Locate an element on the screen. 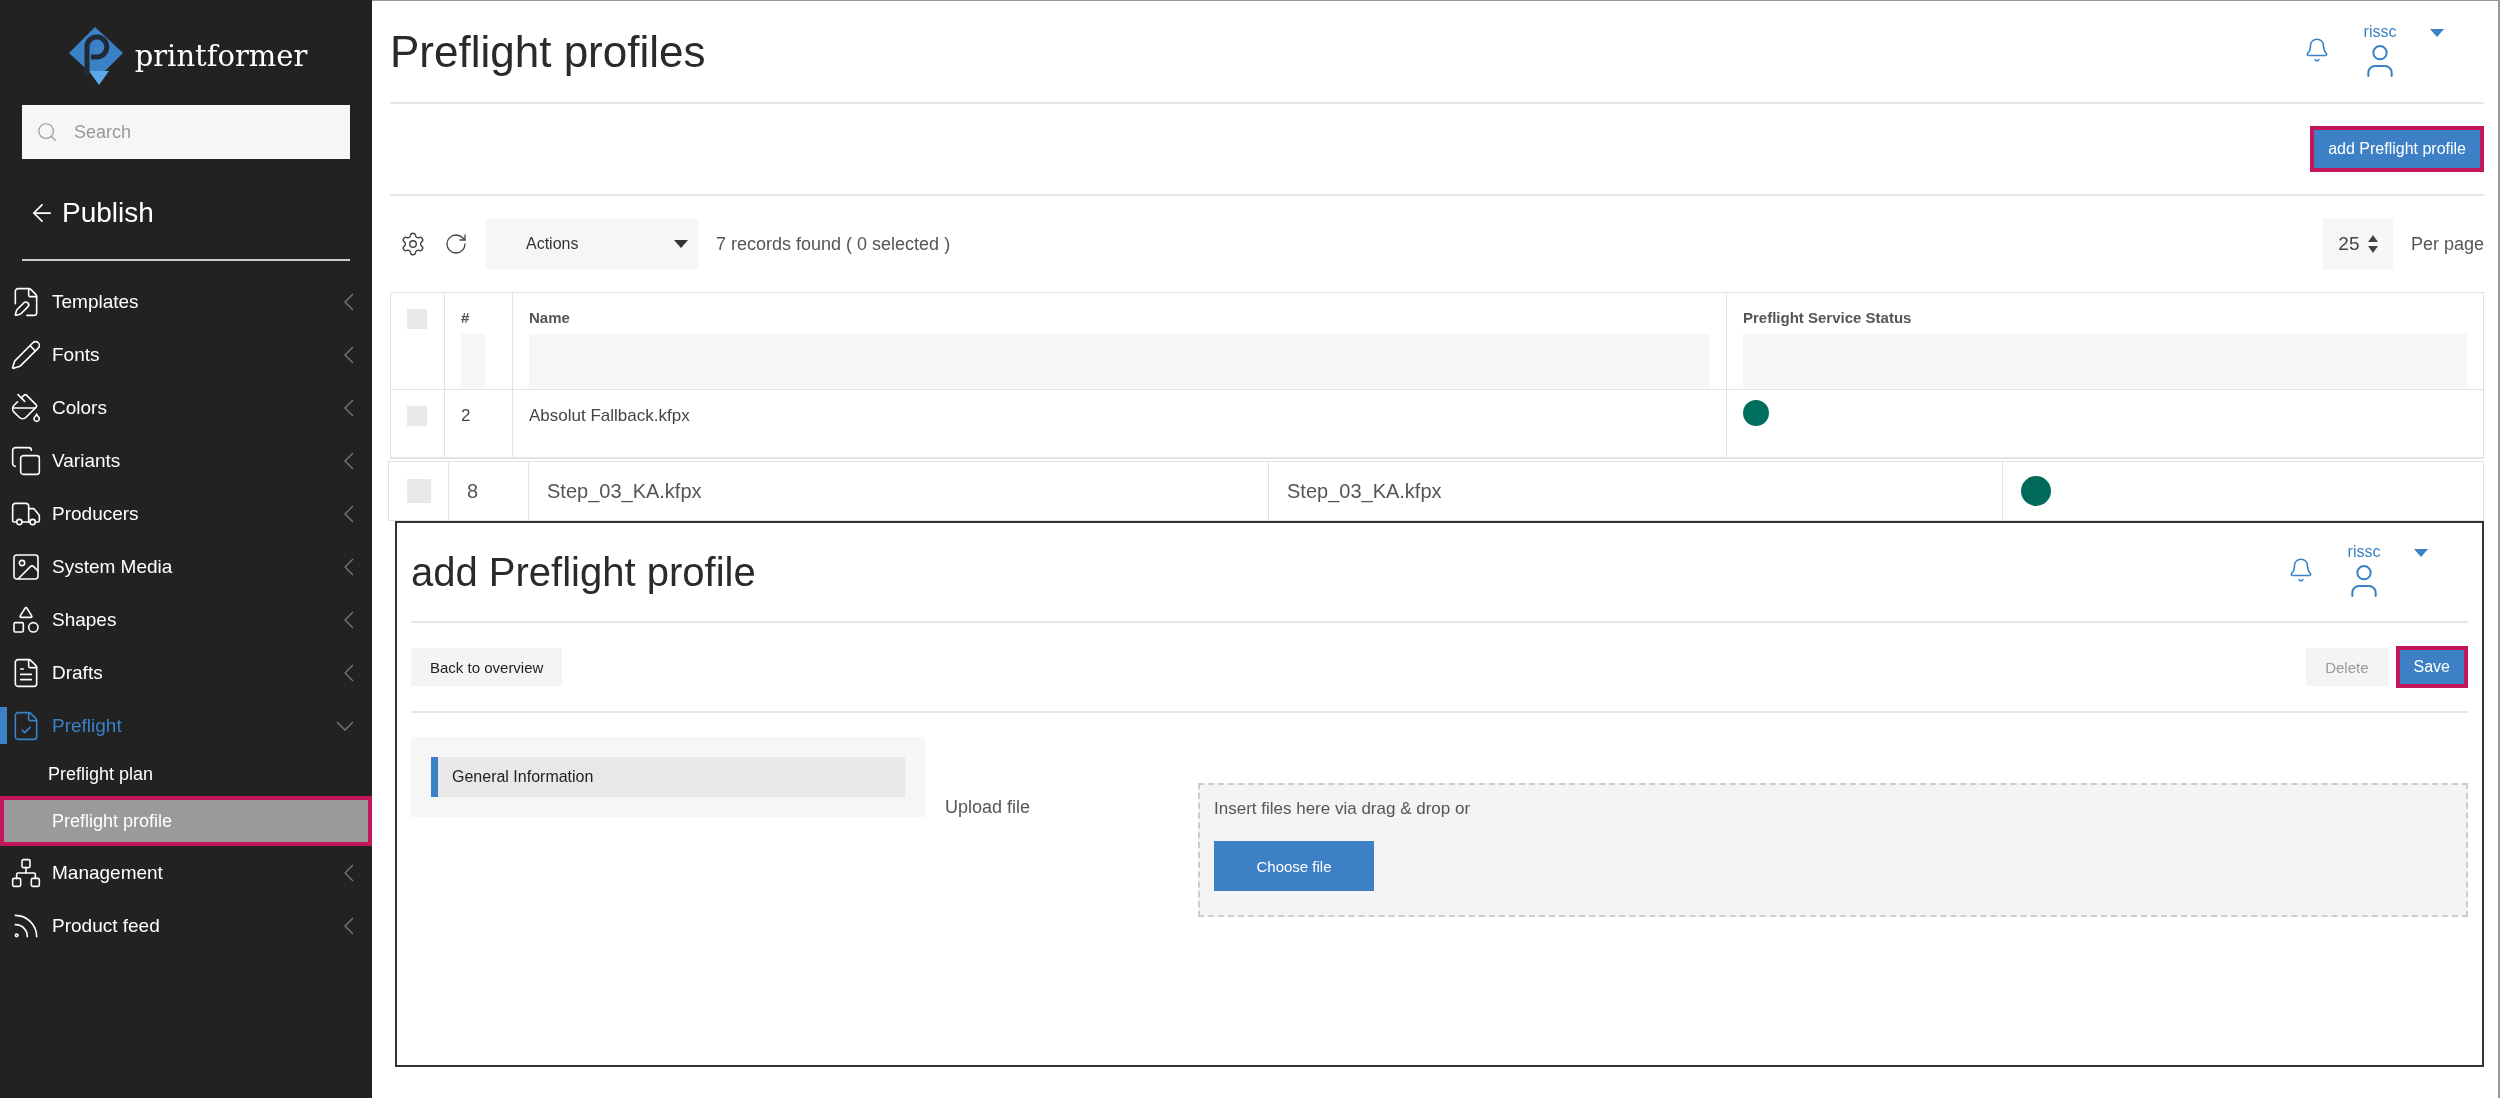 This screenshot has height=1098, width=2500. network-icon is located at coordinates (26, 872).